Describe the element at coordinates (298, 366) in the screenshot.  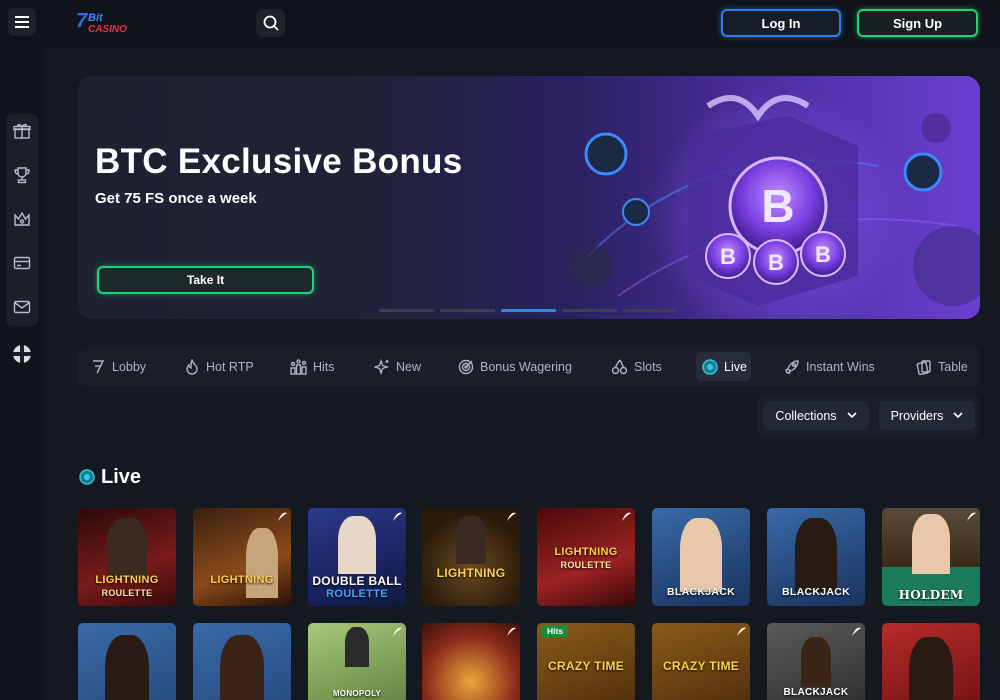
I see `hits-icon` at that location.